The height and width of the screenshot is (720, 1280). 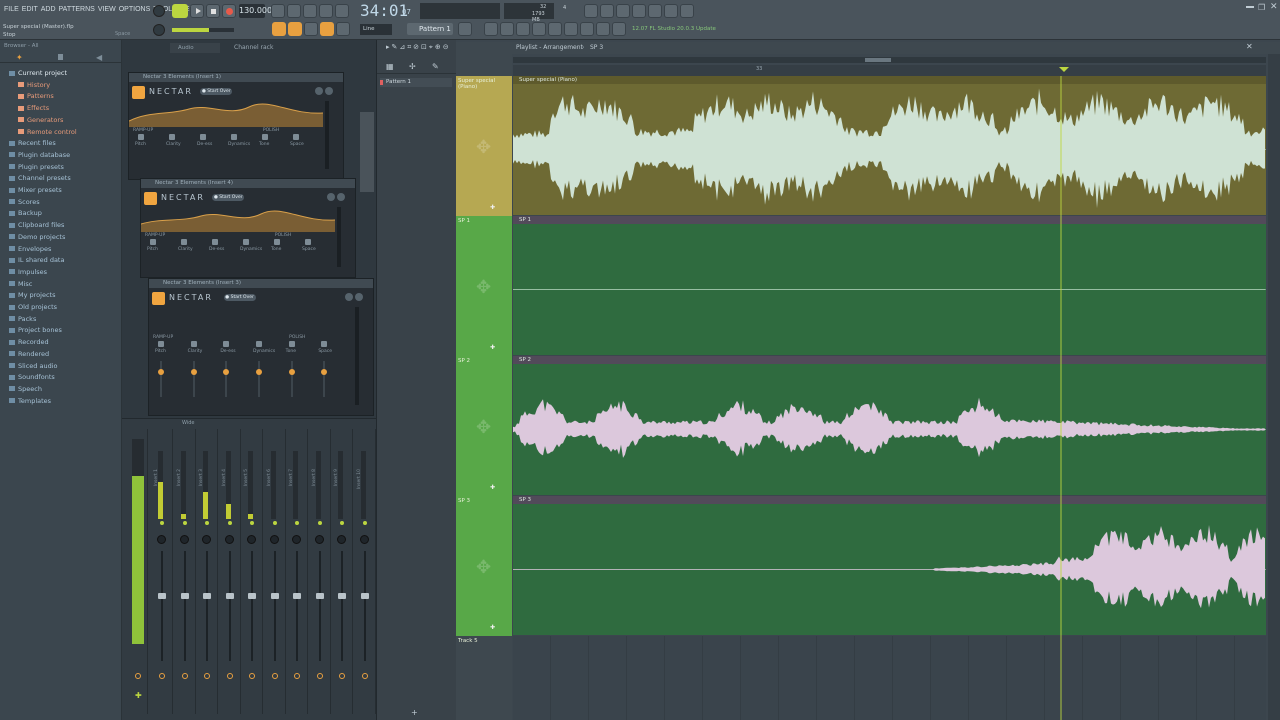 What do you see at coordinates (342, 571) in the screenshot?
I see `mixer-track: Insert 9` at bounding box center [342, 571].